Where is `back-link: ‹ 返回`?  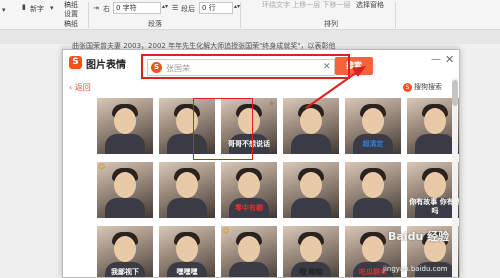
back-link: ‹ 返回 is located at coordinates (80, 87).